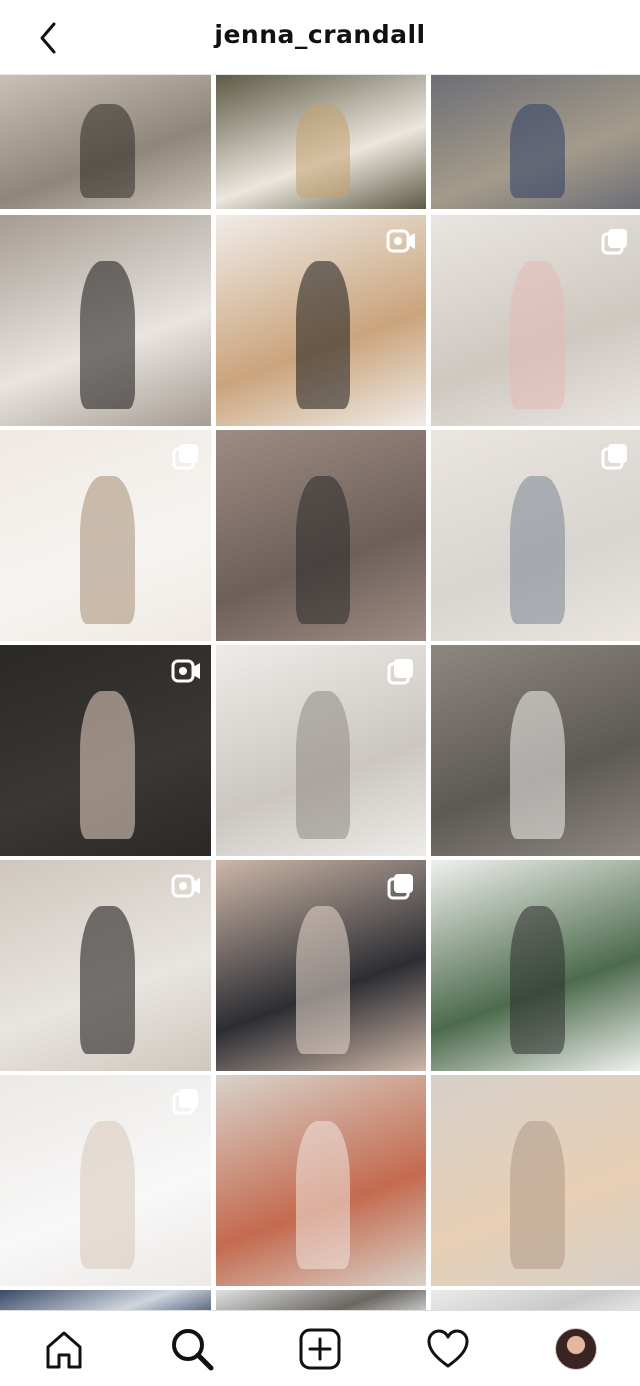 This screenshot has height=1386, width=640. I want to click on home-icon, so click(64, 1350).